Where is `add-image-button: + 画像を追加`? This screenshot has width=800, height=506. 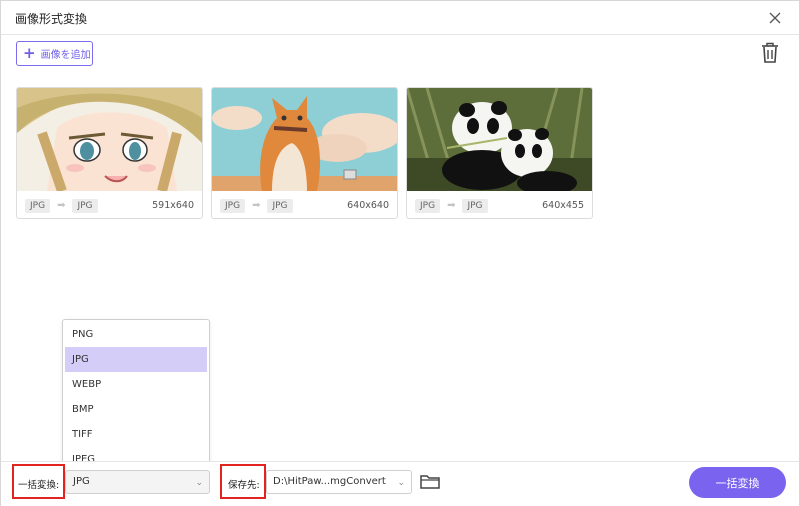 add-image-button: + 画像を追加 is located at coordinates (54, 53).